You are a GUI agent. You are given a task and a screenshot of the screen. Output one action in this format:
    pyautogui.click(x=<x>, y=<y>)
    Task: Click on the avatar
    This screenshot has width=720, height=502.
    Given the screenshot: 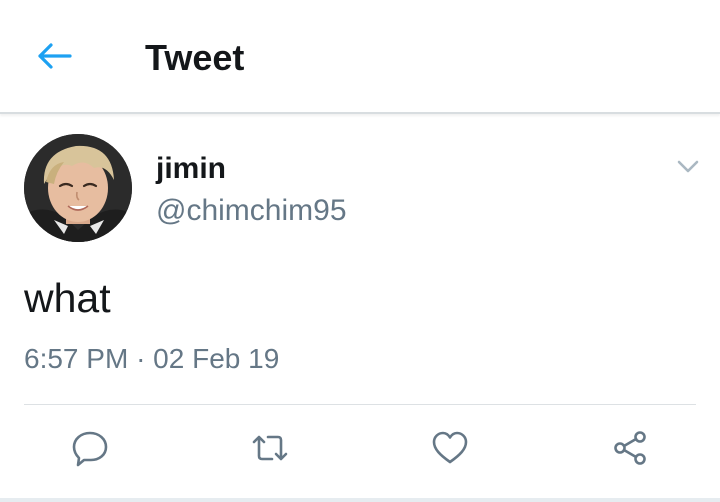 What is the action you would take?
    pyautogui.click(x=78, y=188)
    